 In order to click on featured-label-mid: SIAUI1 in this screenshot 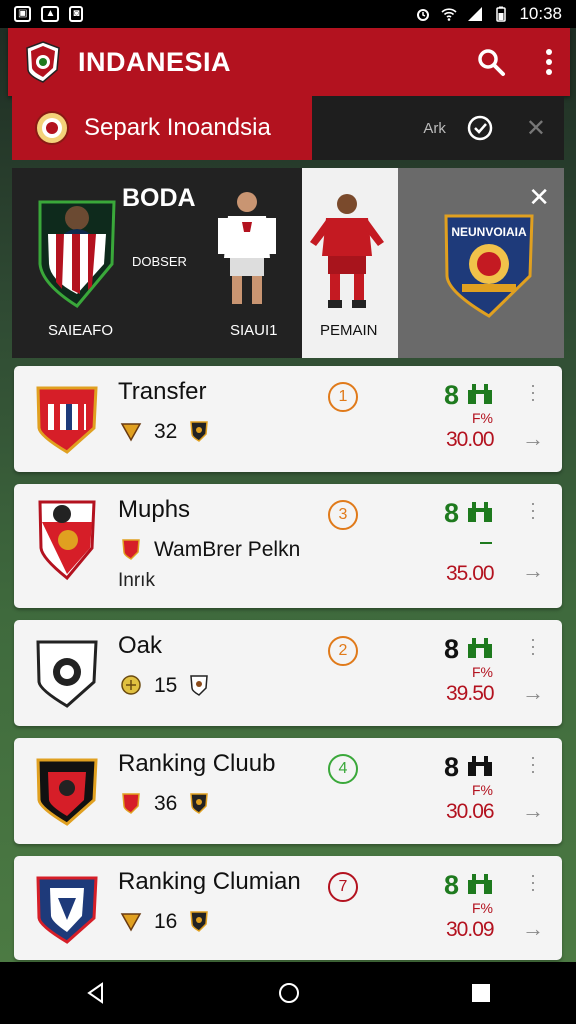, I will do `click(254, 330)`.